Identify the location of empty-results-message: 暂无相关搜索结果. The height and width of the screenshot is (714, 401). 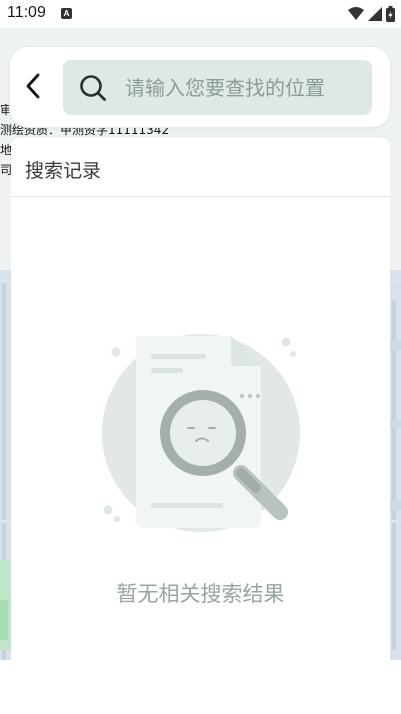
(200, 594).